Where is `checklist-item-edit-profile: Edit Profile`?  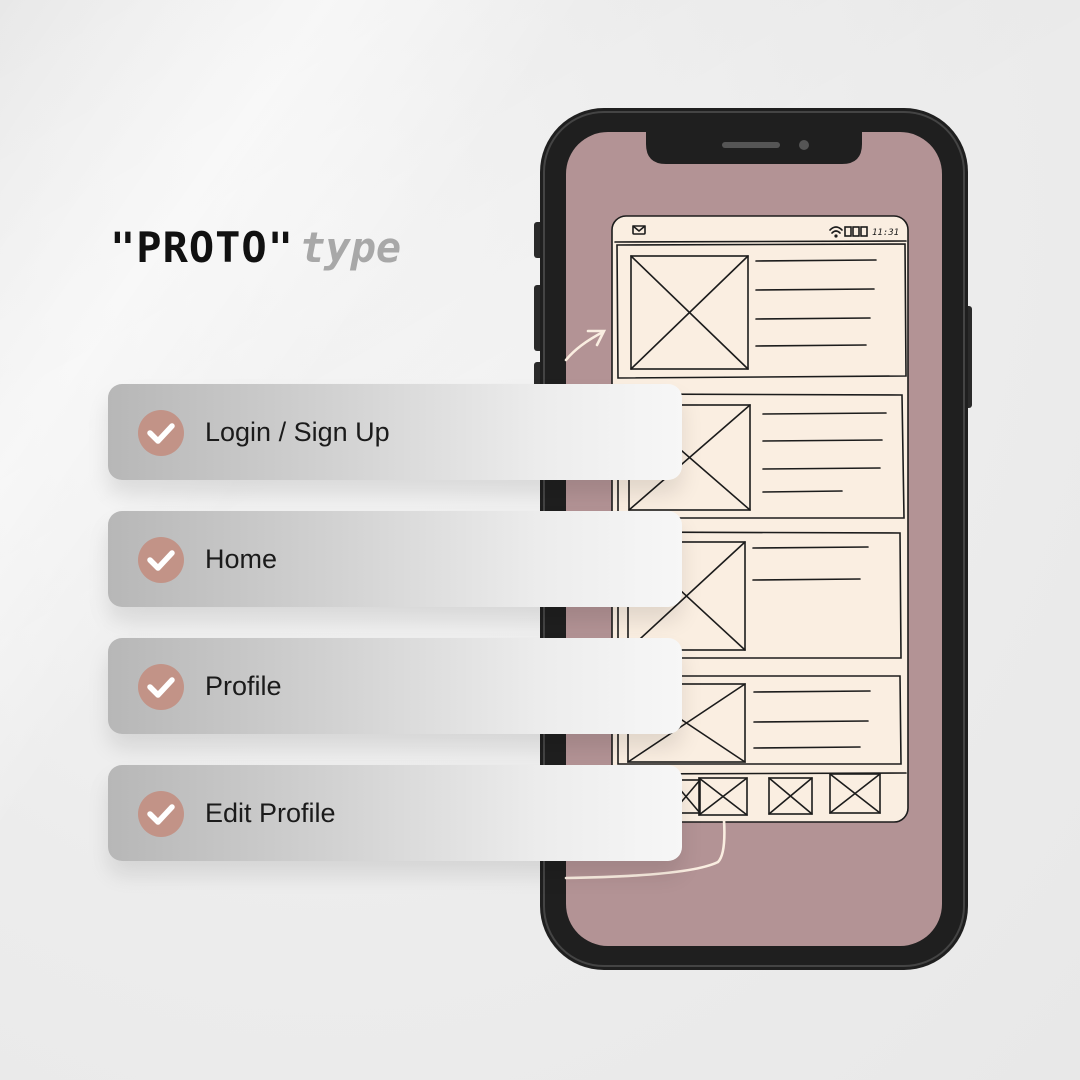 checklist-item-edit-profile: Edit Profile is located at coordinates (395, 813).